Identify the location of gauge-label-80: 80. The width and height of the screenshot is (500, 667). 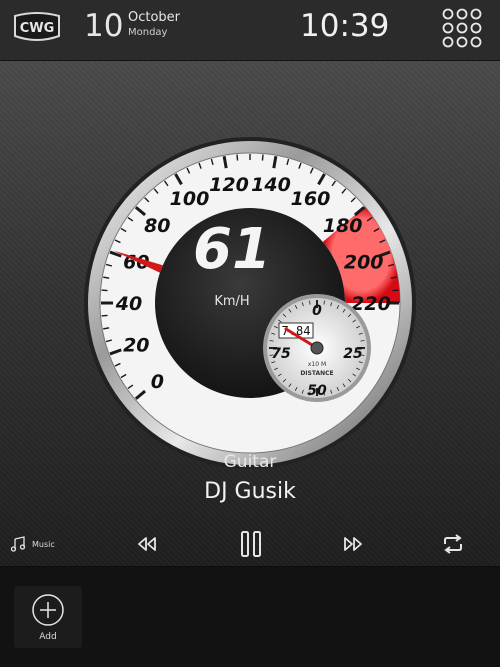
(157, 226).